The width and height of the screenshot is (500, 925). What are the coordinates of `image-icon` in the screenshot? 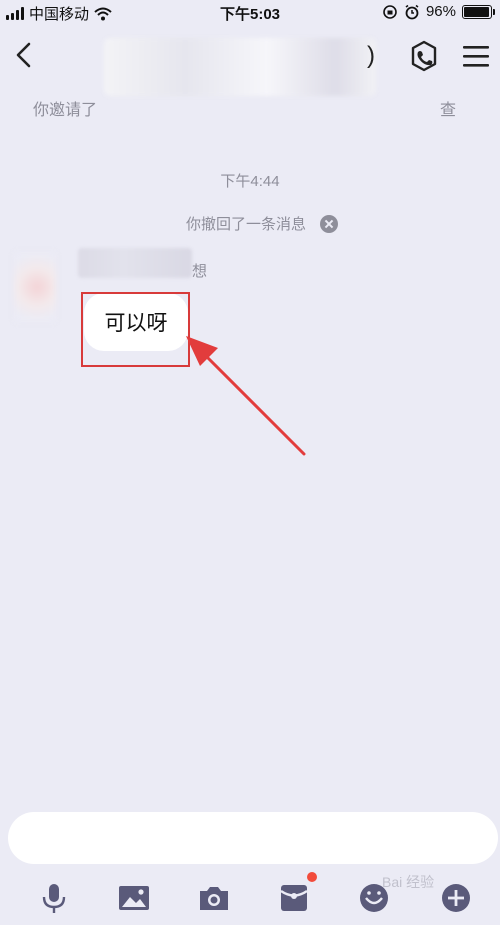 It's located at (134, 898).